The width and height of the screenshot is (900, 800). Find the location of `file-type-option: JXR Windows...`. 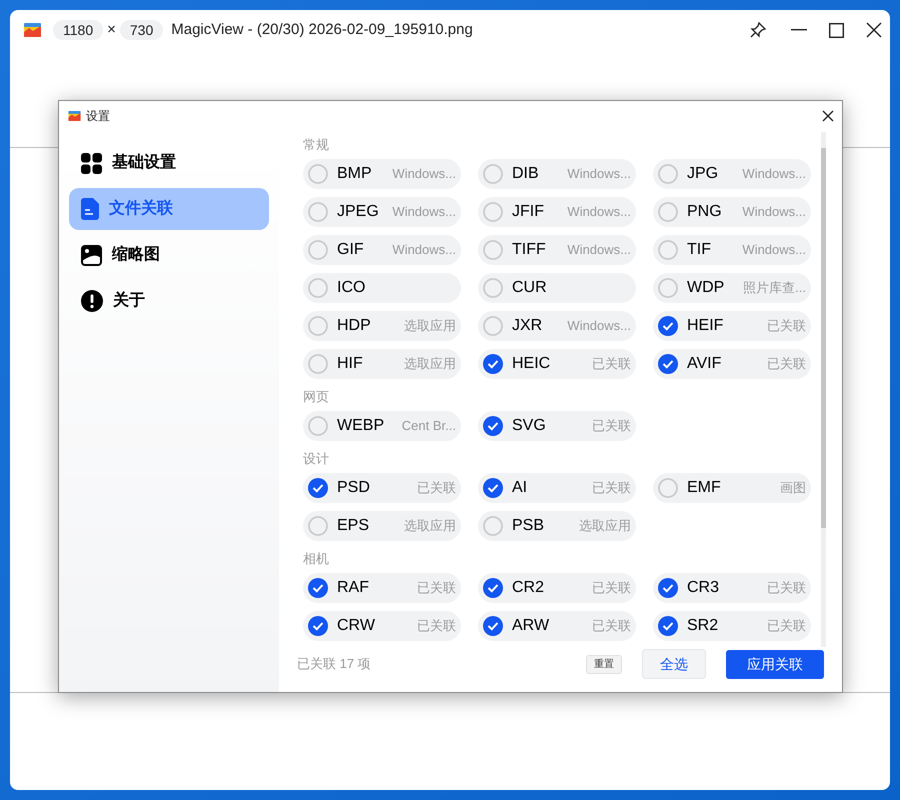

file-type-option: JXR Windows... is located at coordinates (557, 326).